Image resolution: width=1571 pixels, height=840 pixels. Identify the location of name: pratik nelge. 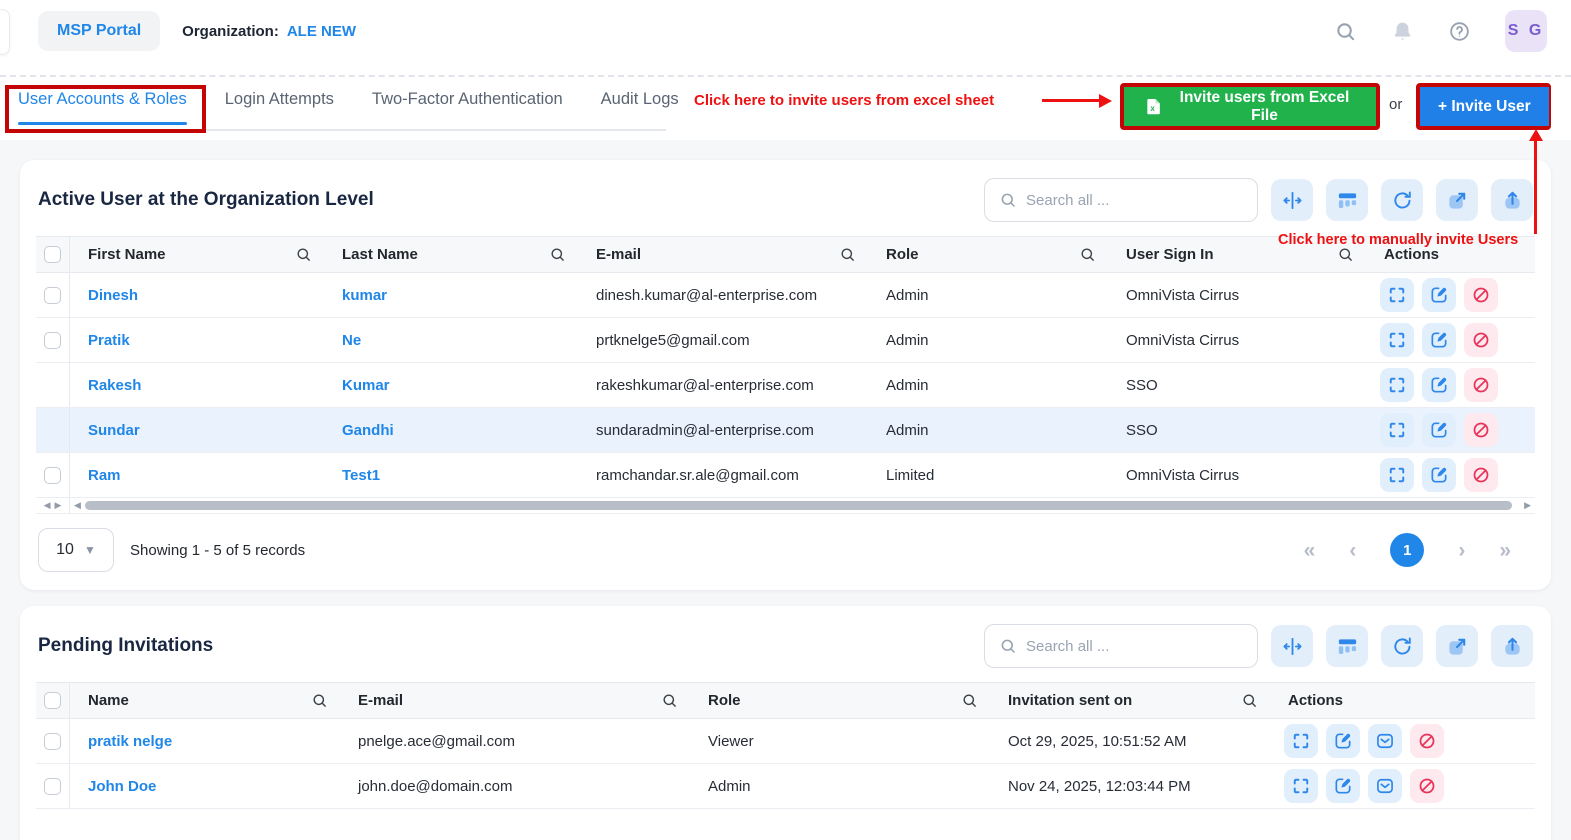
(205, 741).